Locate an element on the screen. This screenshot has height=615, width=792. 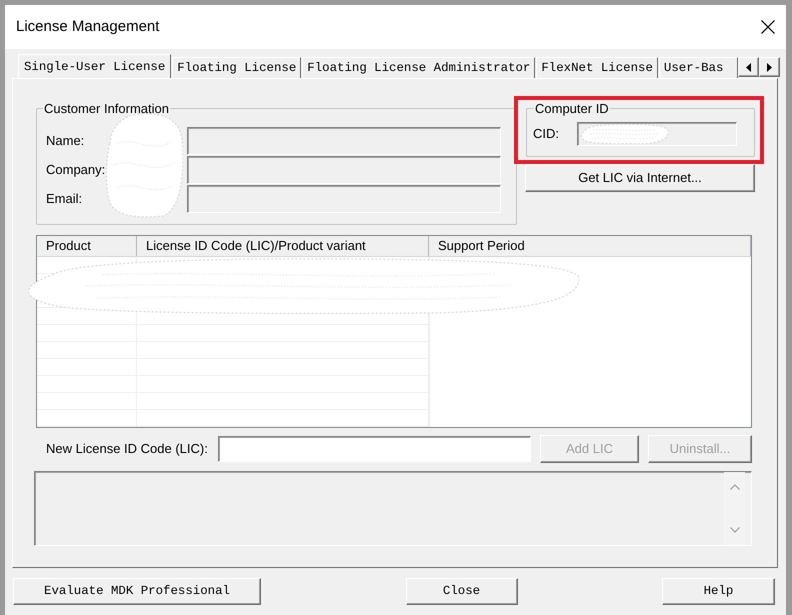
close-icon is located at coordinates (768, 27).